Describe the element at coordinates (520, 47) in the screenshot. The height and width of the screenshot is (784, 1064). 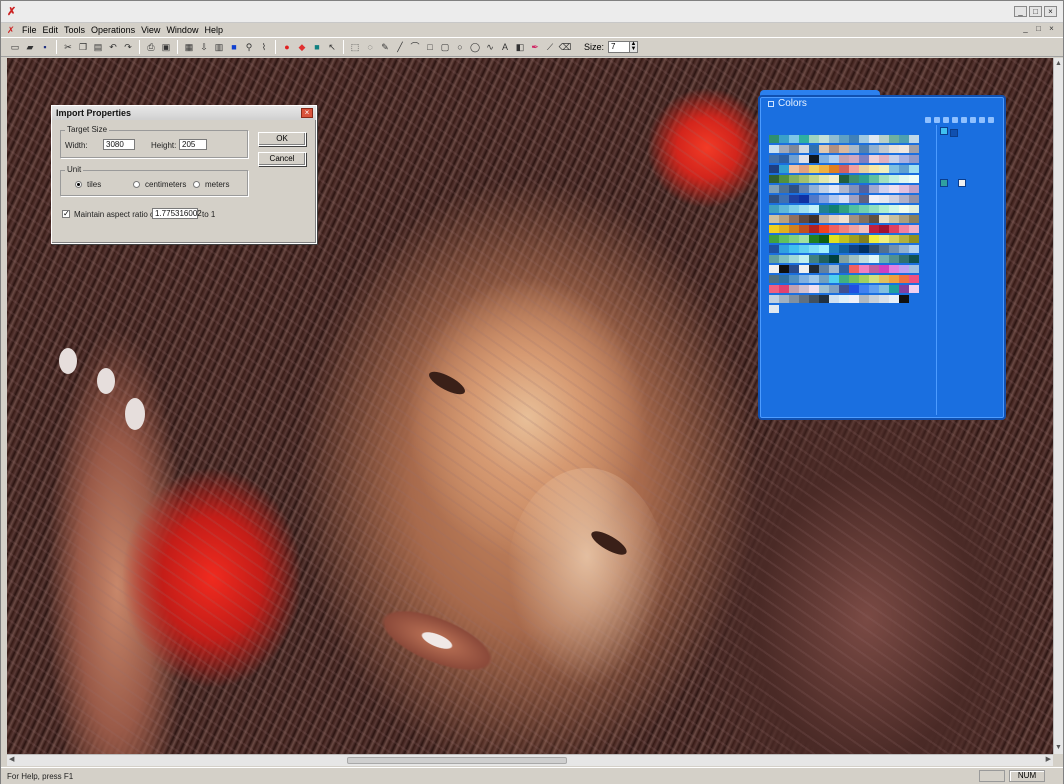
I see `fill-icon: ◧` at that location.